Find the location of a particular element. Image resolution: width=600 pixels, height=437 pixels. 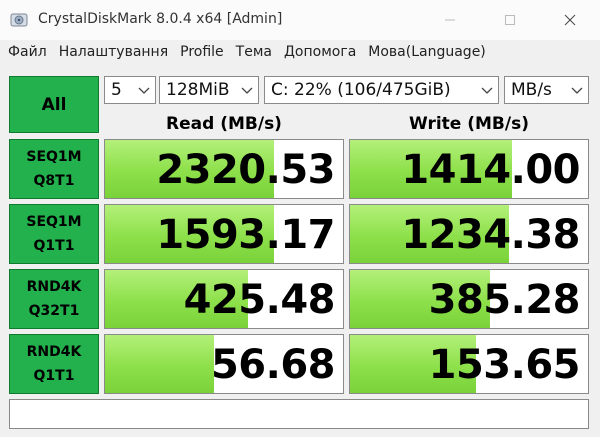

write-result-rnd4k-q1t1: 153.65 is located at coordinates (469, 364).